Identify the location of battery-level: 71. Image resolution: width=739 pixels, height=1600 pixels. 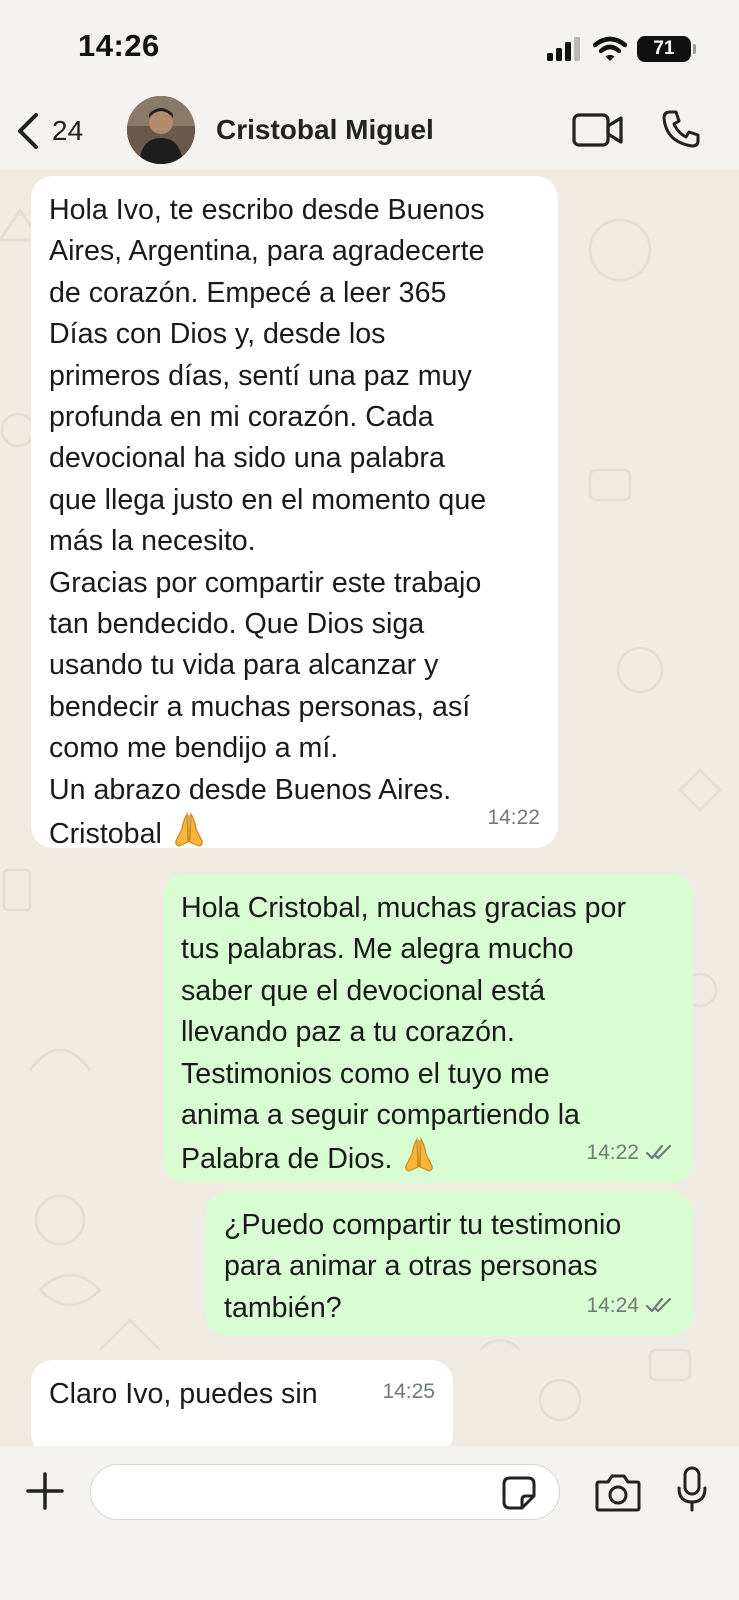
(664, 48).